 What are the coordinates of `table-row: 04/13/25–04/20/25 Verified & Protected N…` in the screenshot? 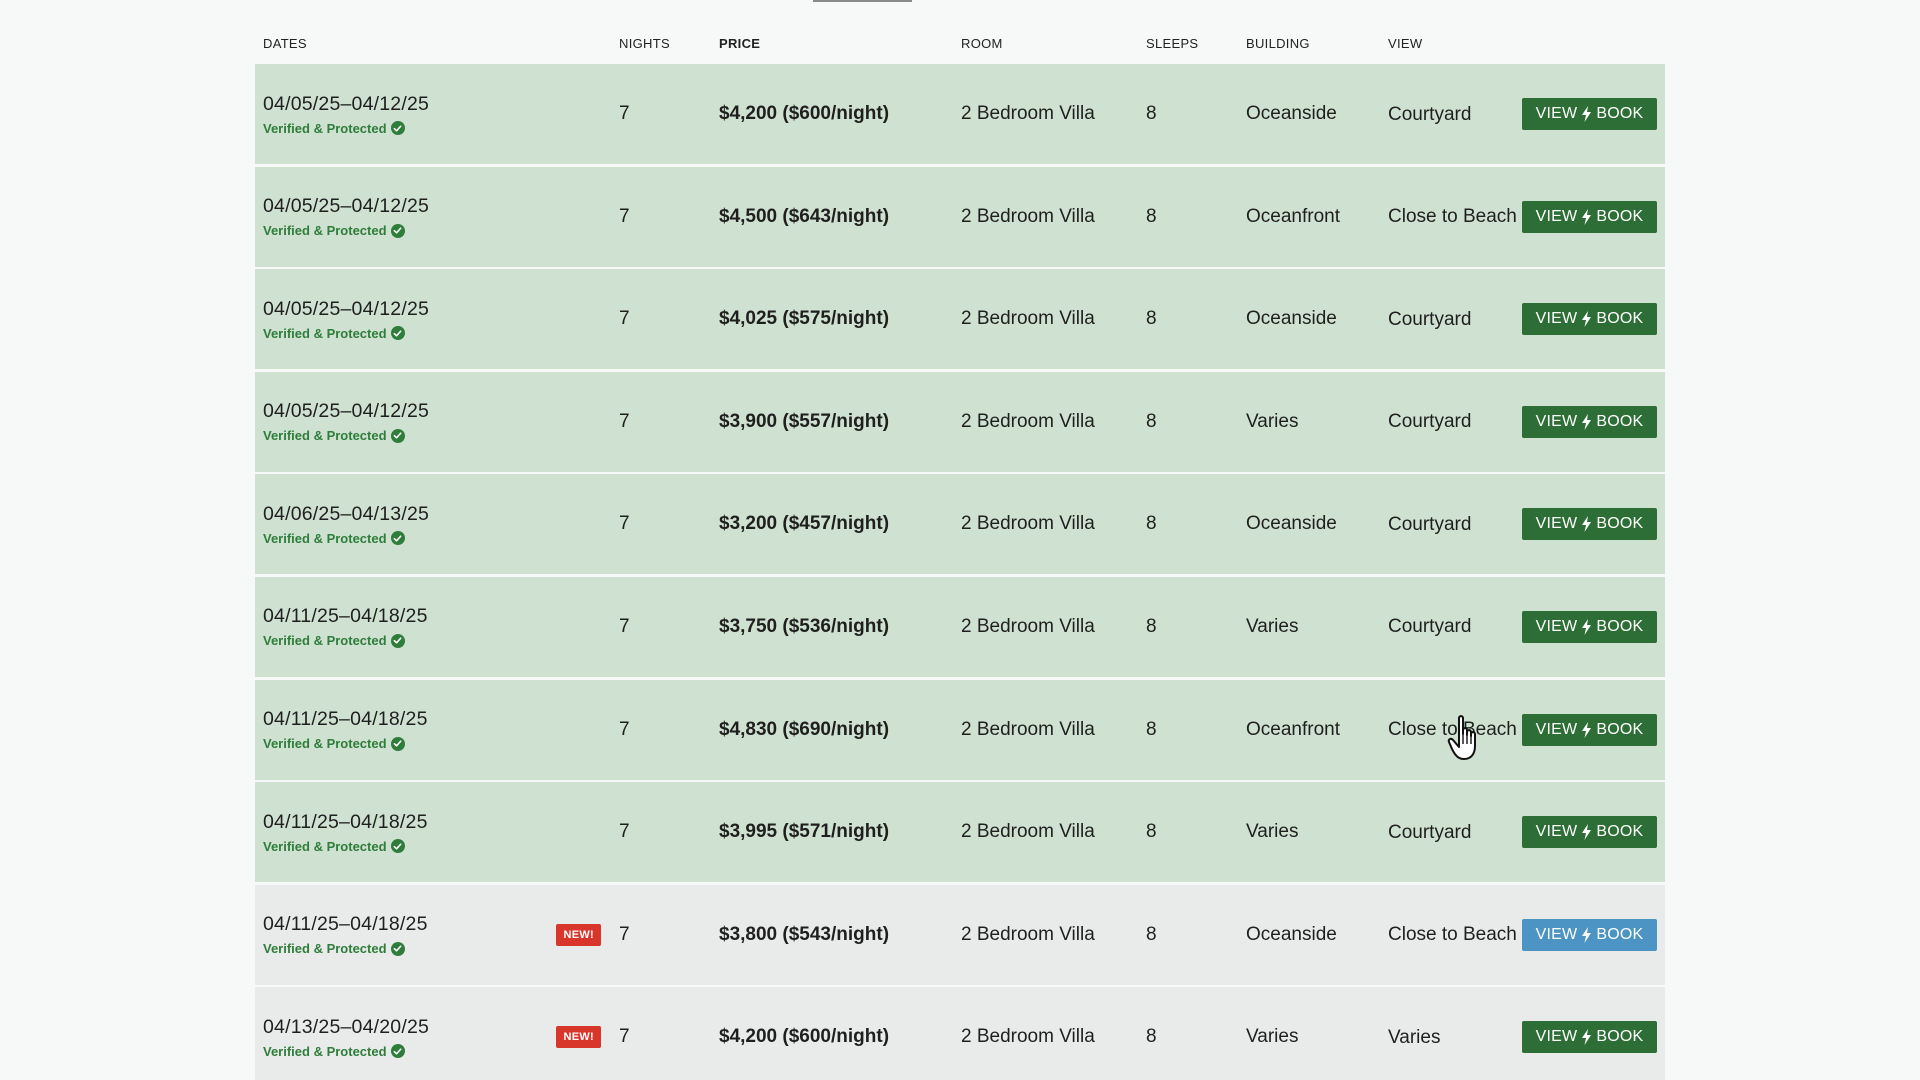 It's located at (960, 1033).